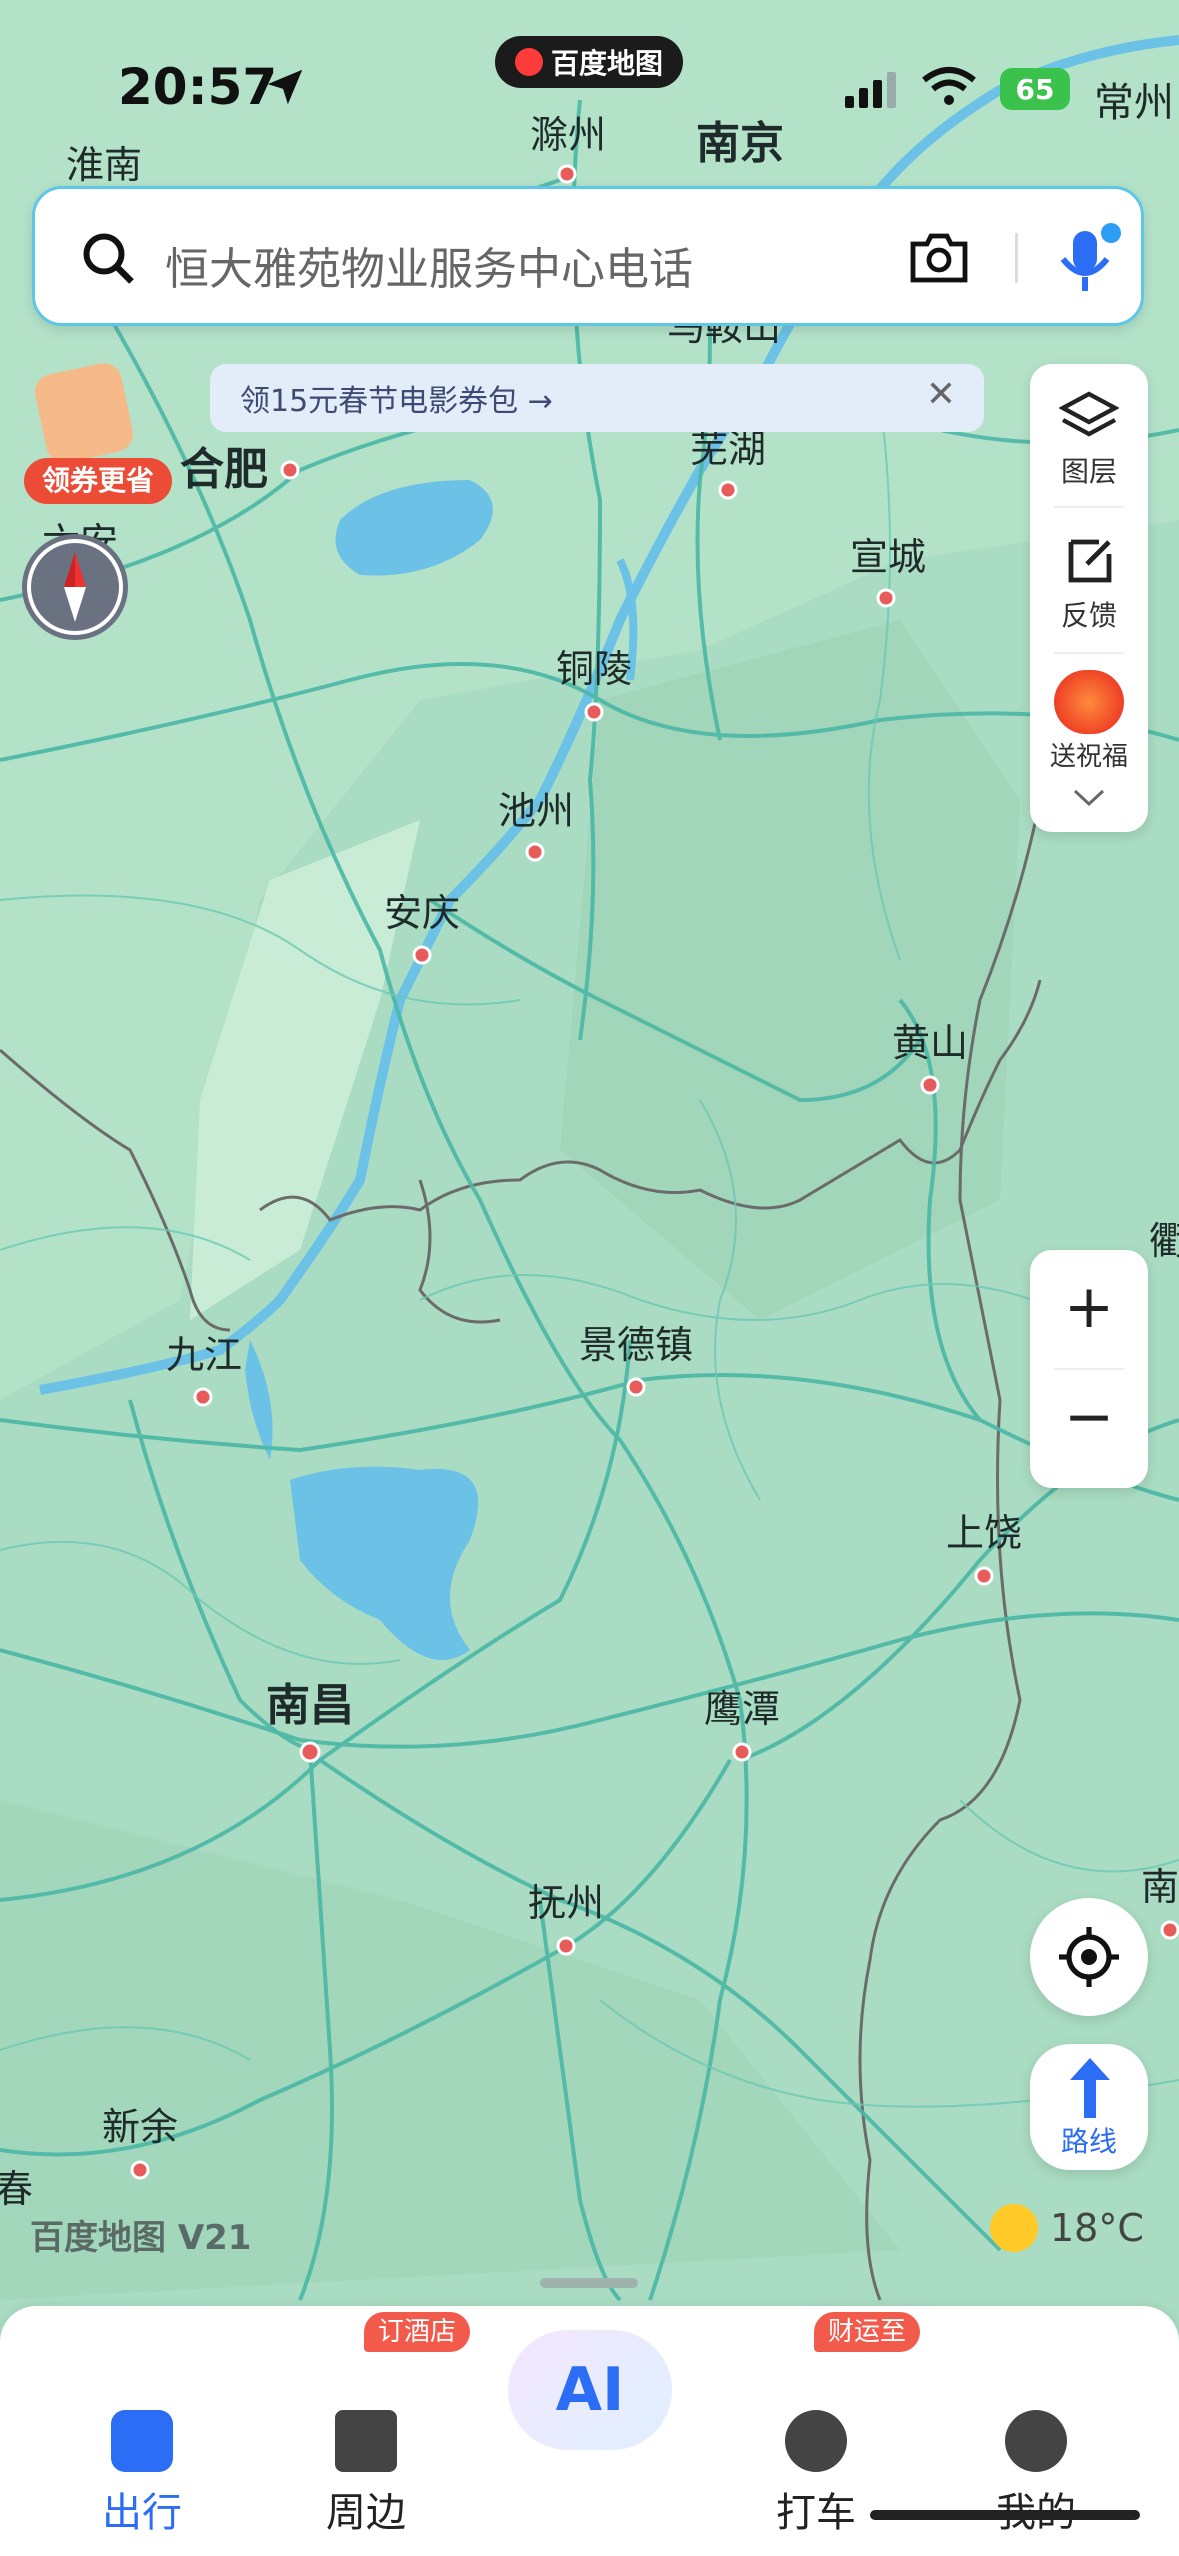 The width and height of the screenshot is (1179, 2556). Describe the element at coordinates (310, 1705) in the screenshot. I see `city-label-nanchang: 南昌` at that location.